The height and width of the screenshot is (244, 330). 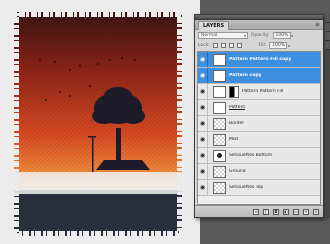 I want to click on layer-mask-thumbnail, so click(x=234, y=91).